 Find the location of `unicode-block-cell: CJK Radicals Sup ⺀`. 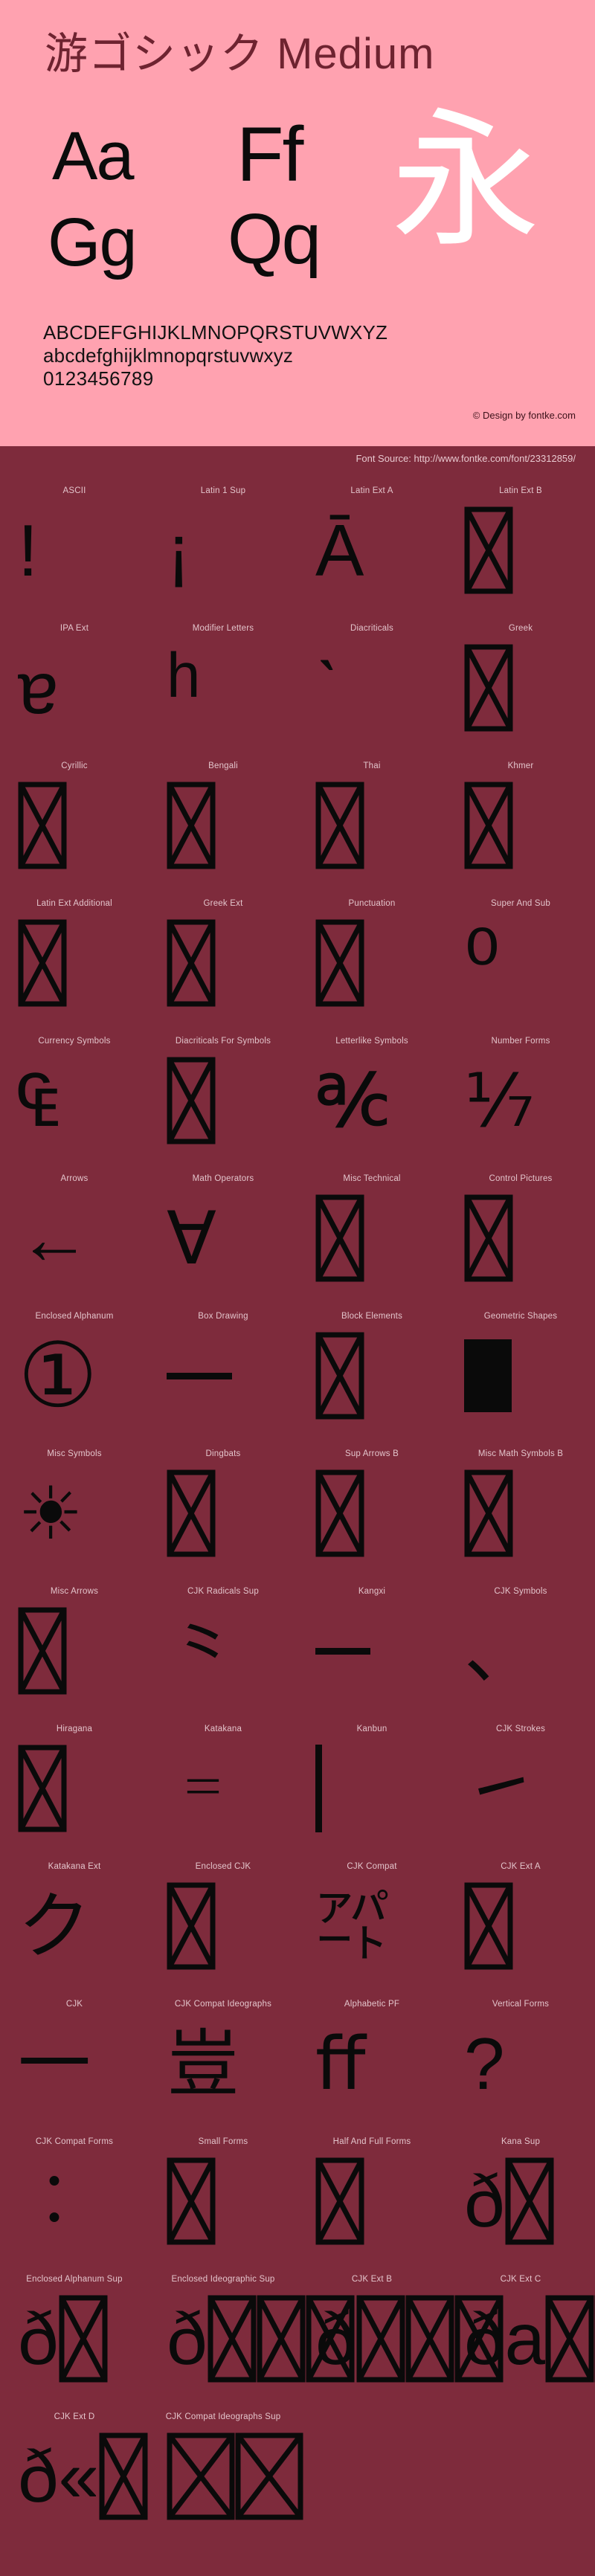

unicode-block-cell: CJK Radicals Sup ⺀ is located at coordinates (224, 1644).